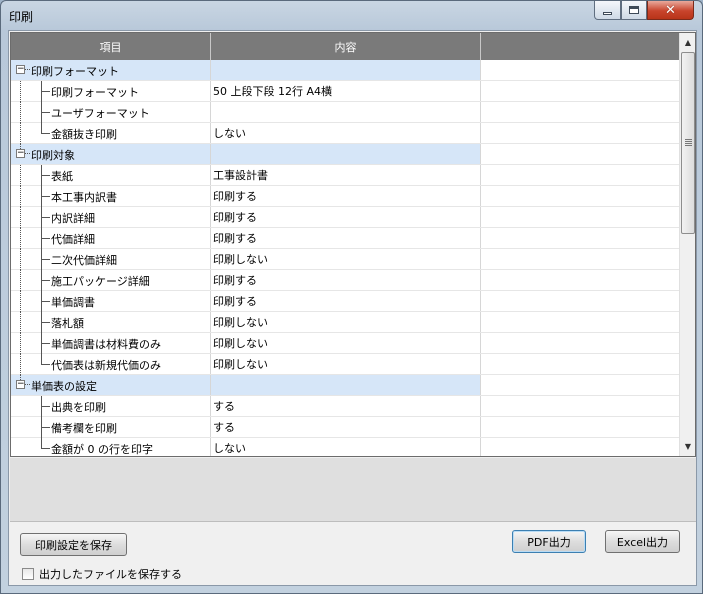 The width and height of the screenshot is (703, 594). I want to click on column-header-item: 項目, so click(111, 46).